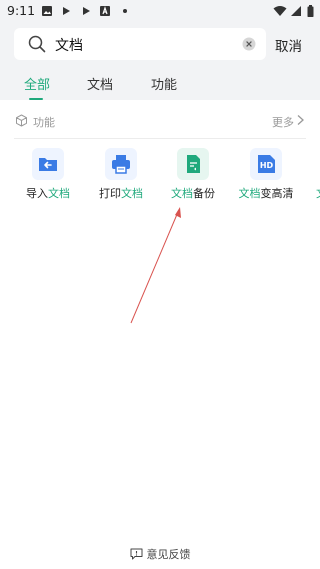 The image size is (320, 569). What do you see at coordinates (48, 193) in the screenshot?
I see `feature-label: 导入文档` at bounding box center [48, 193].